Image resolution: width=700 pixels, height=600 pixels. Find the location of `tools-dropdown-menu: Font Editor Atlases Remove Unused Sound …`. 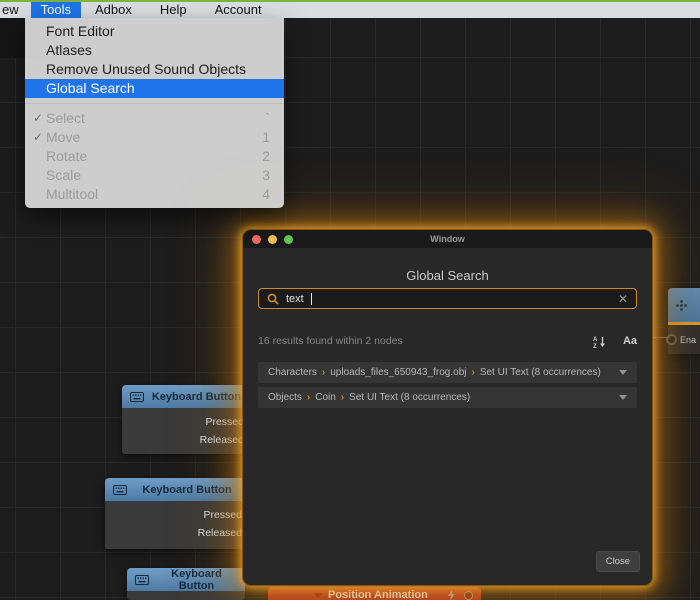

tools-dropdown-menu: Font Editor Atlases Remove Unused Sound … is located at coordinates (154, 113).